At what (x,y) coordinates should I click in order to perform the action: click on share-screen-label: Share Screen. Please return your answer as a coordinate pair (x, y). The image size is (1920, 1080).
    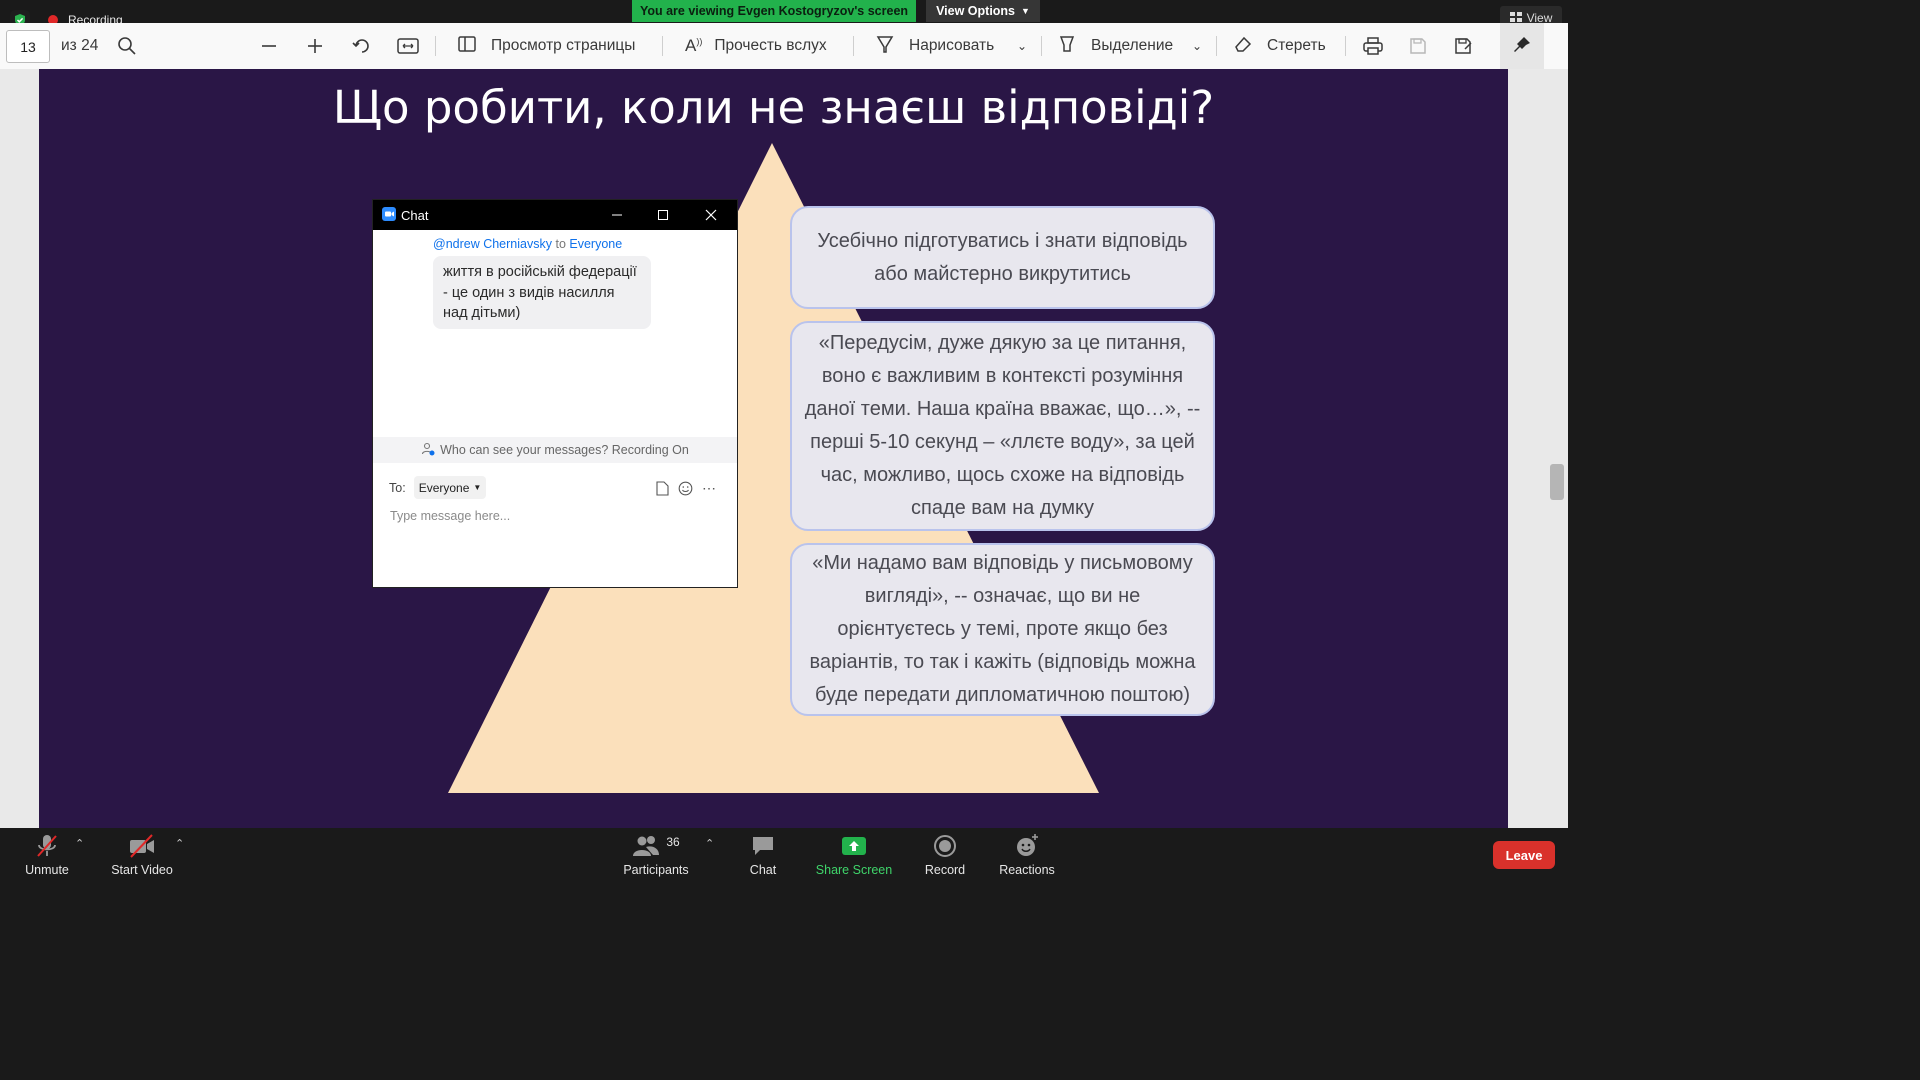
    Looking at the image, I should click on (854, 870).